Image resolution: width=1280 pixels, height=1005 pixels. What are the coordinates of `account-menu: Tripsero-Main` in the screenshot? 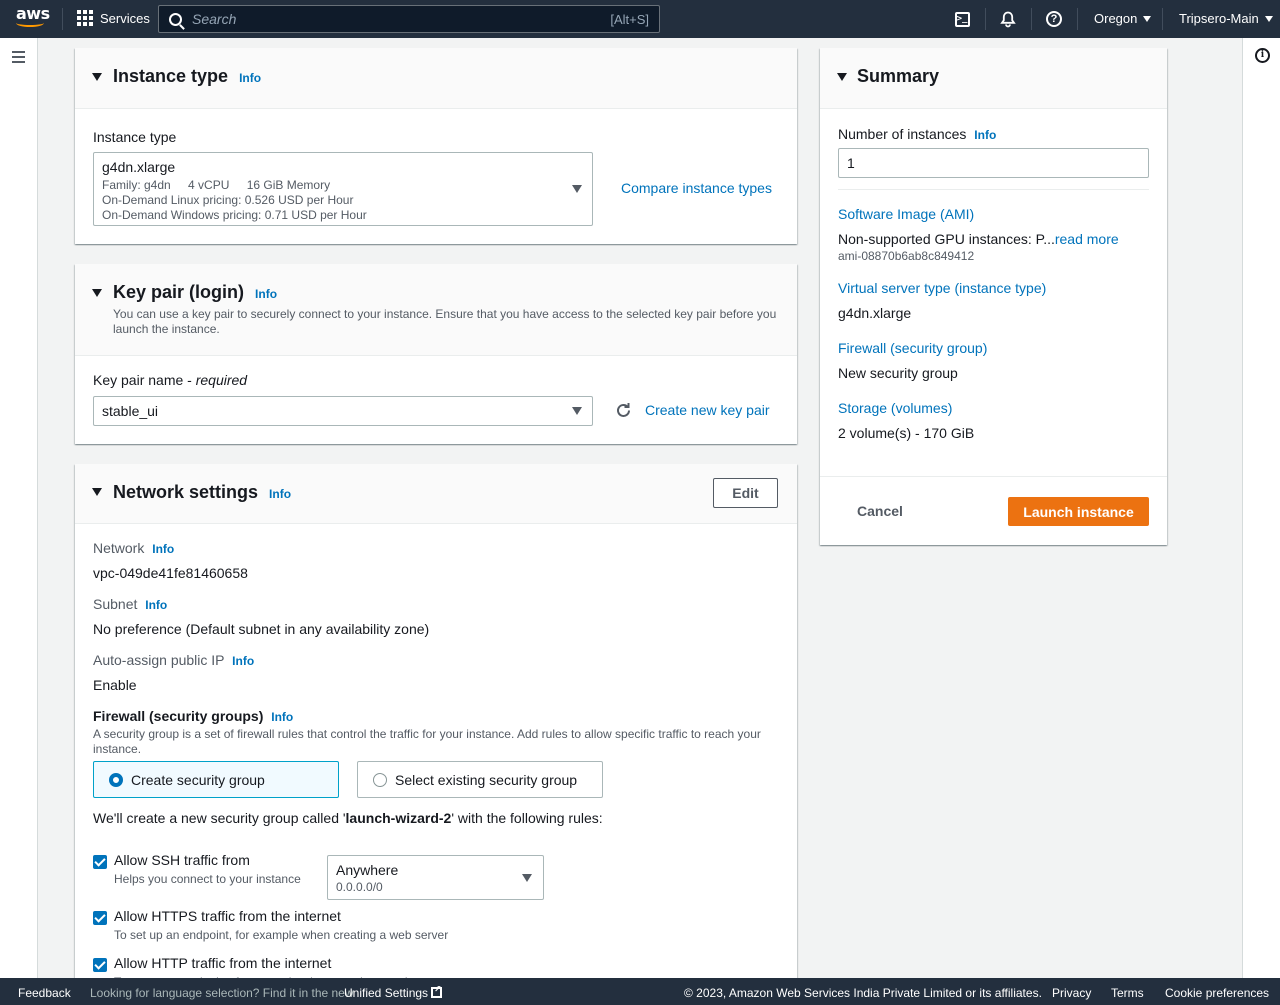 It's located at (1226, 18).